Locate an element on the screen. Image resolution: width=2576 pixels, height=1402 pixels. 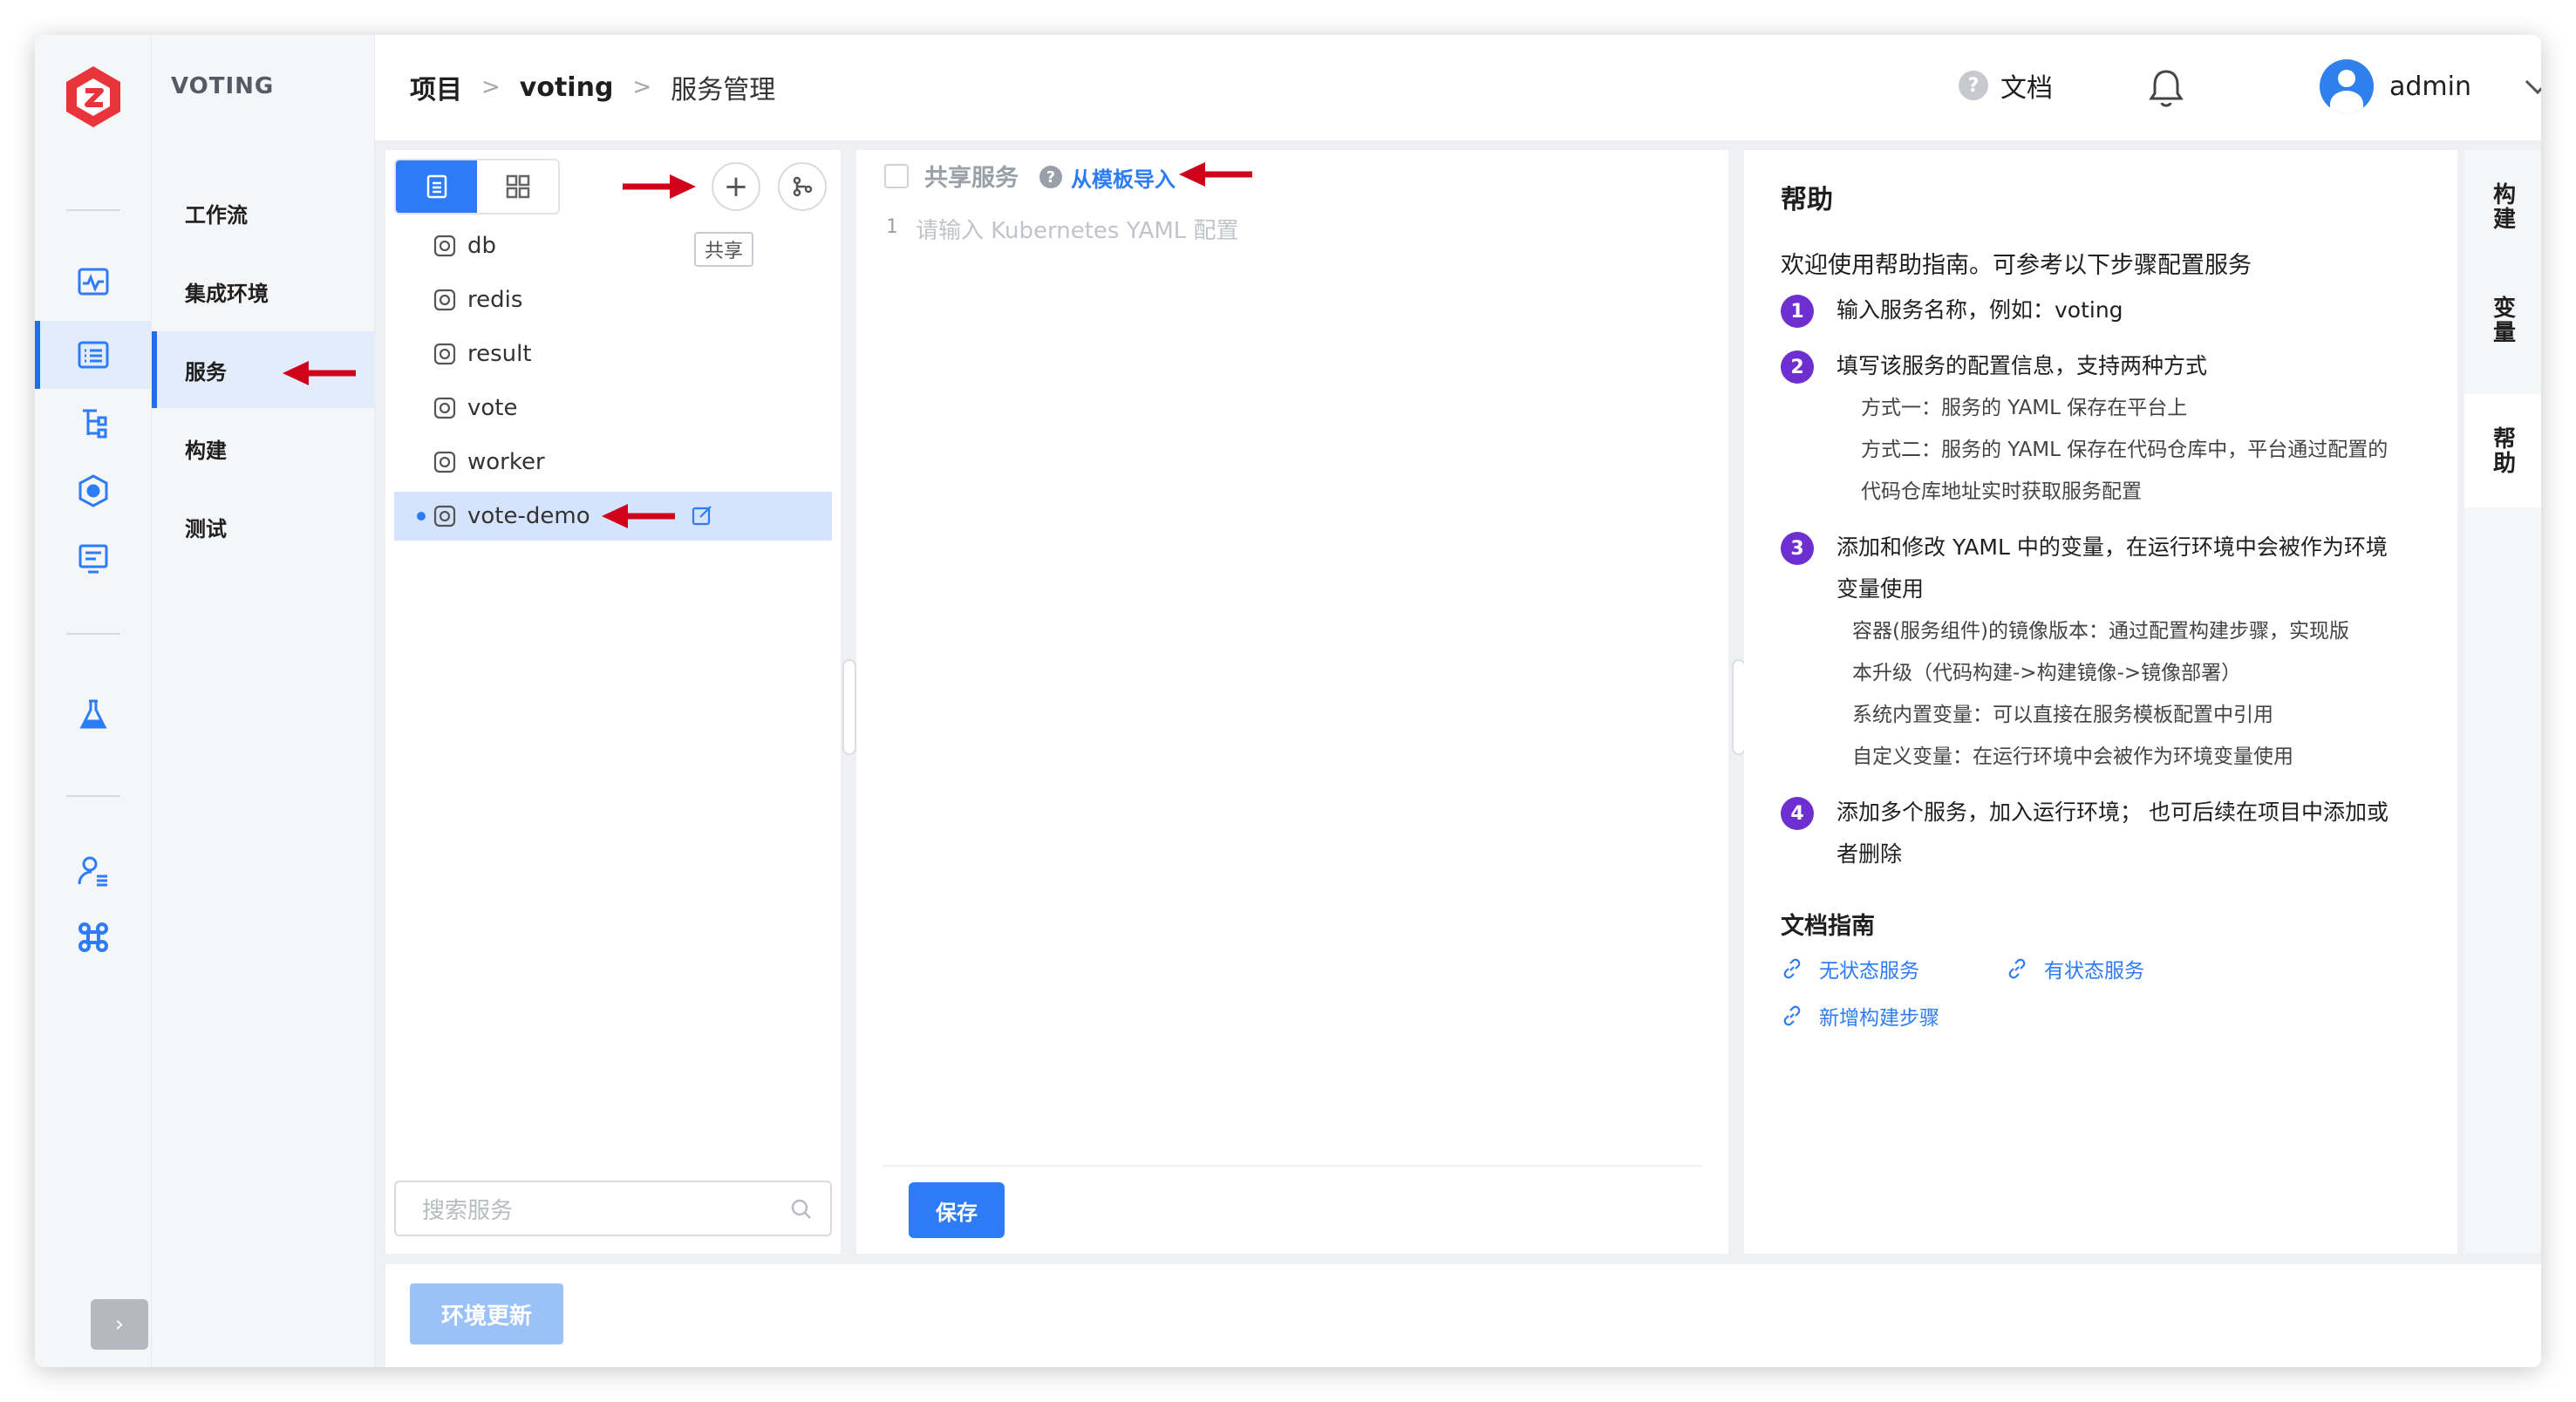
step-text: 变量使用 is located at coordinates (1881, 589).